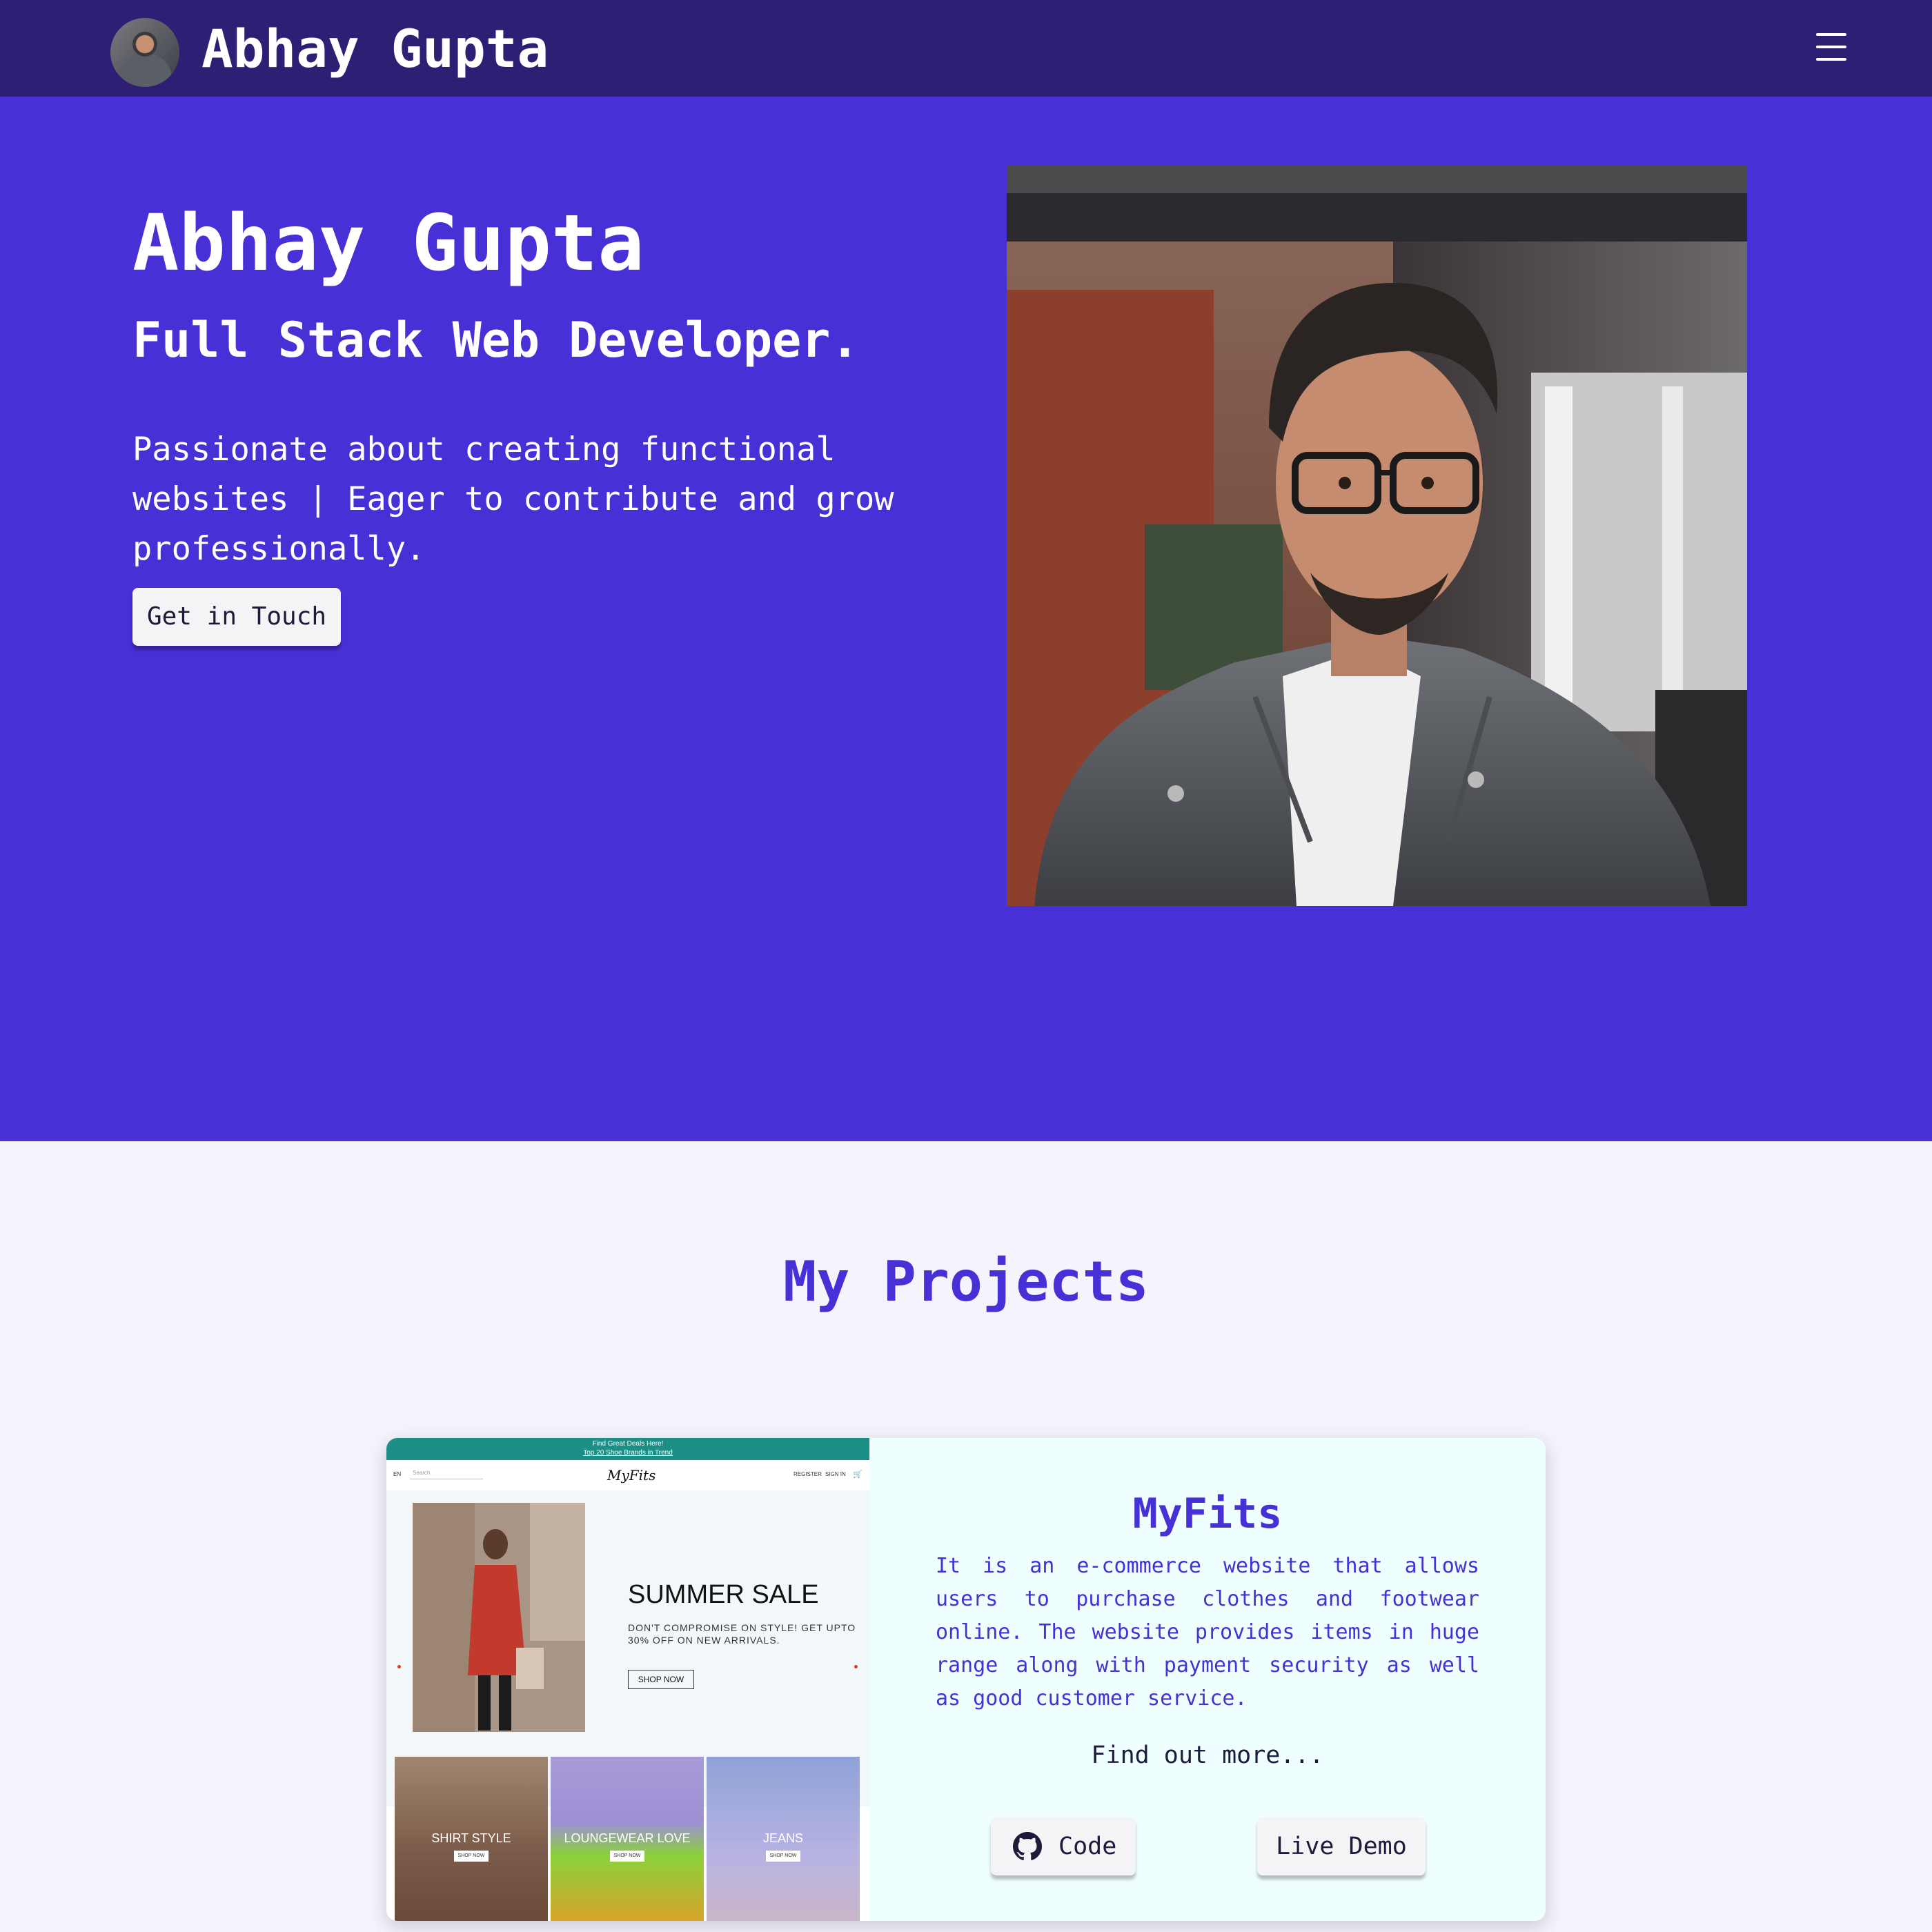  What do you see at coordinates (499, 1617) in the screenshot?
I see `shop-hero-photo` at bounding box center [499, 1617].